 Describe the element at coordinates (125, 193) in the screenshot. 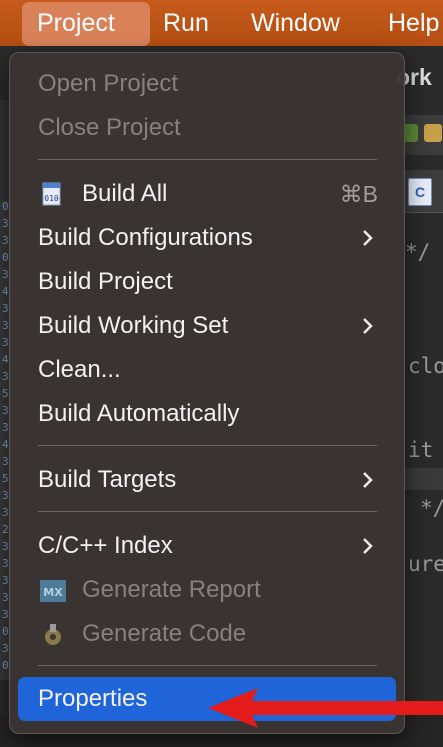

I see `menu-item-label: Build All` at that location.